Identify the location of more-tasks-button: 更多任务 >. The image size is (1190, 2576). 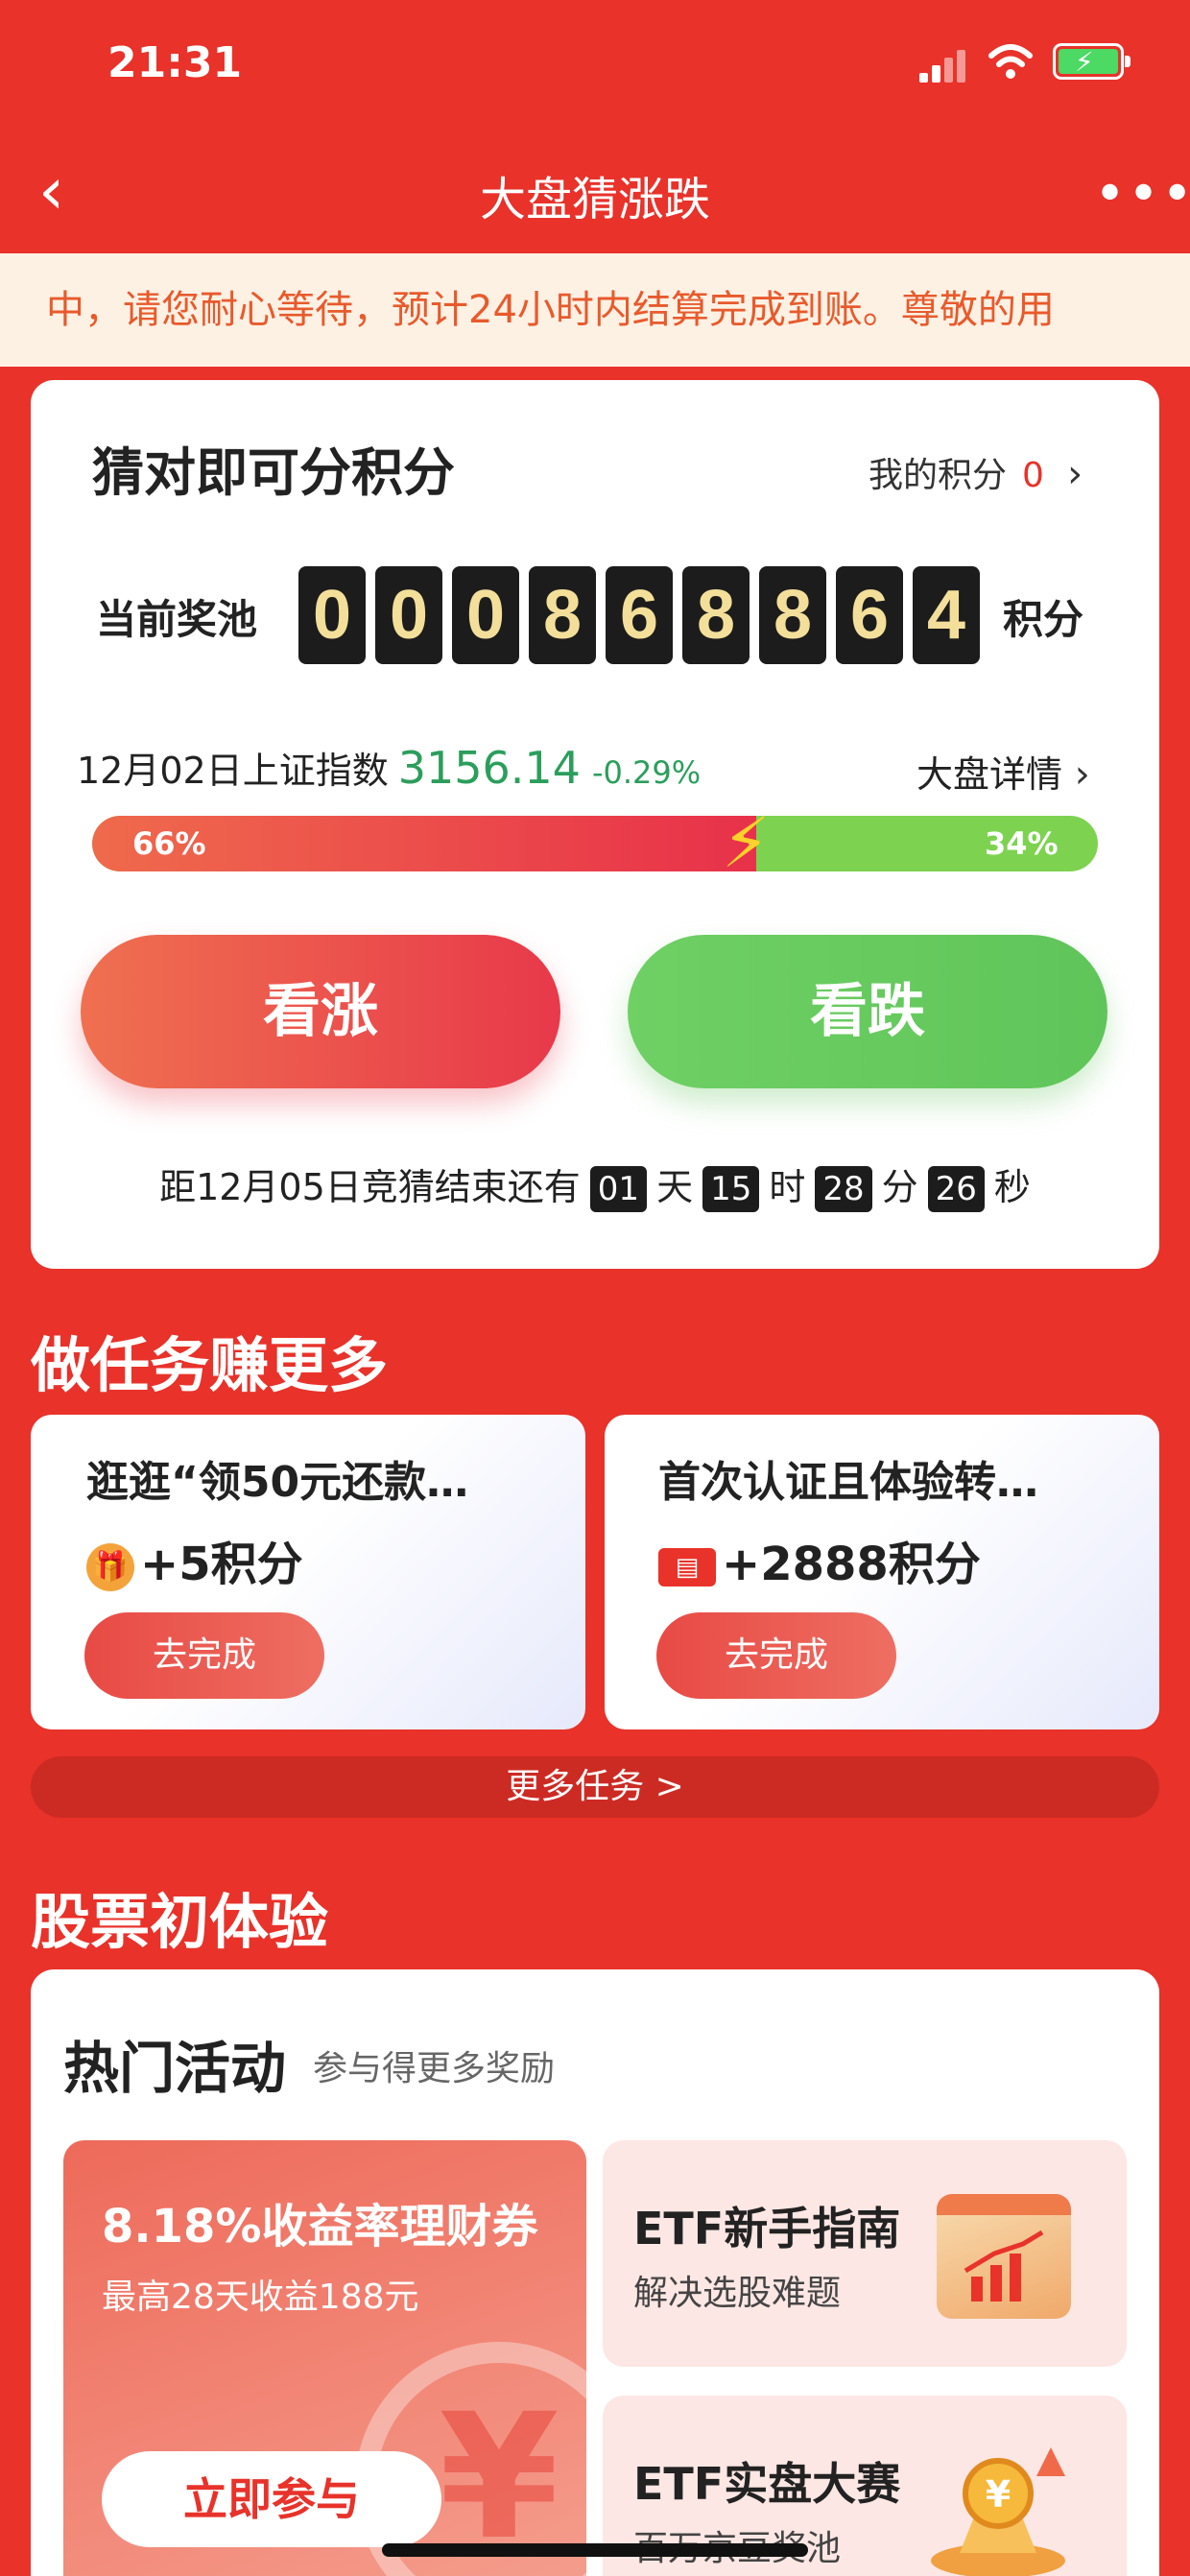
(595, 1787).